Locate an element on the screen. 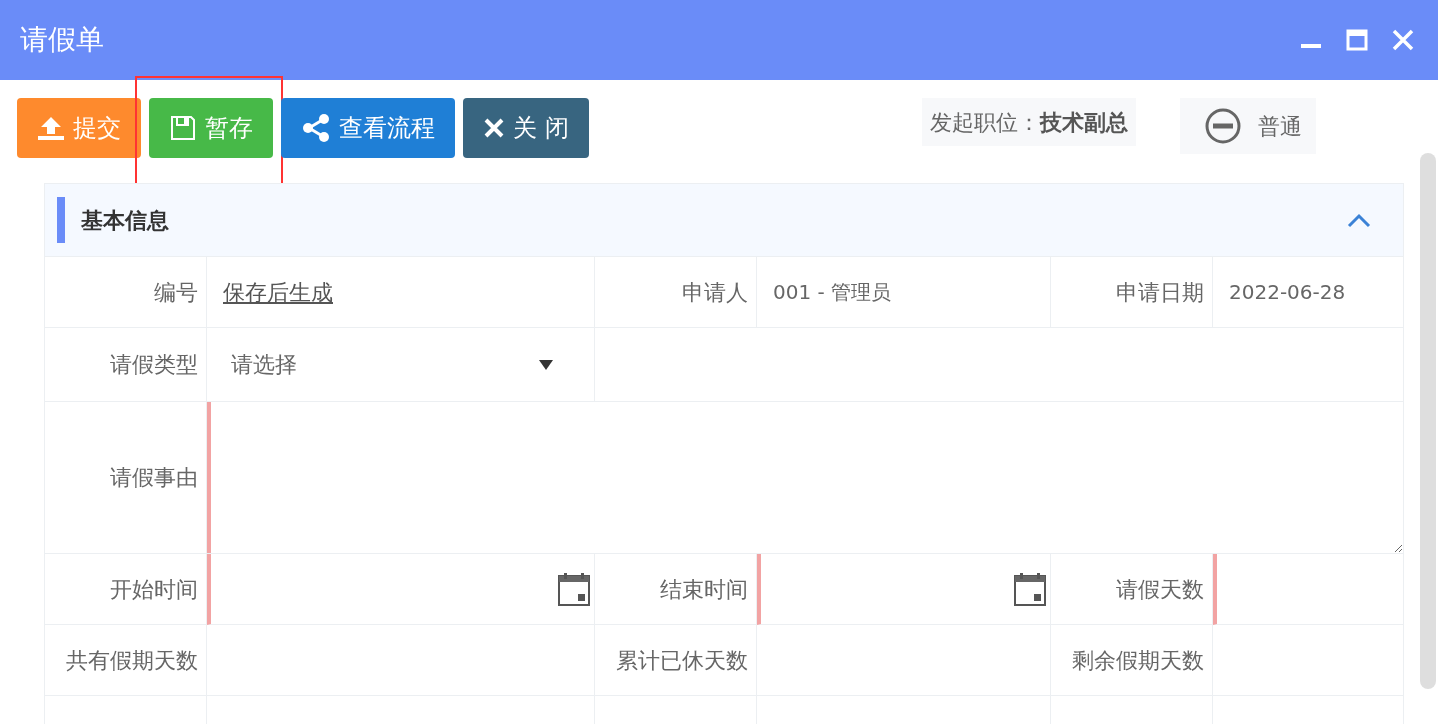 This screenshot has width=1438, height=724. scrollbar-thumb is located at coordinates (1428, 421).